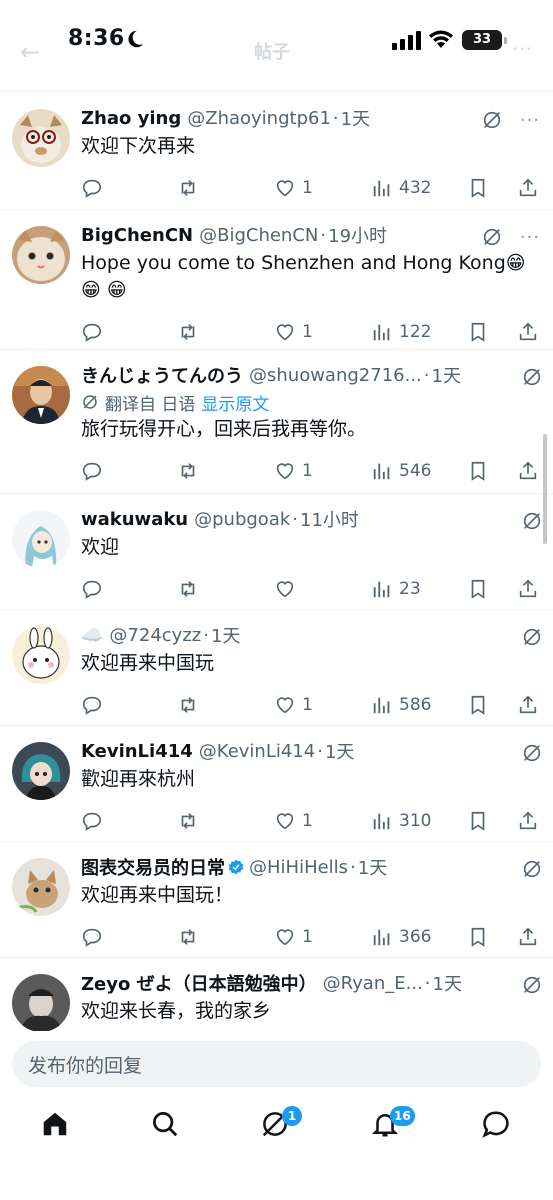 The height and width of the screenshot is (1200, 553). Describe the element at coordinates (401, 332) in the screenshot. I see `views-button: 122` at that location.